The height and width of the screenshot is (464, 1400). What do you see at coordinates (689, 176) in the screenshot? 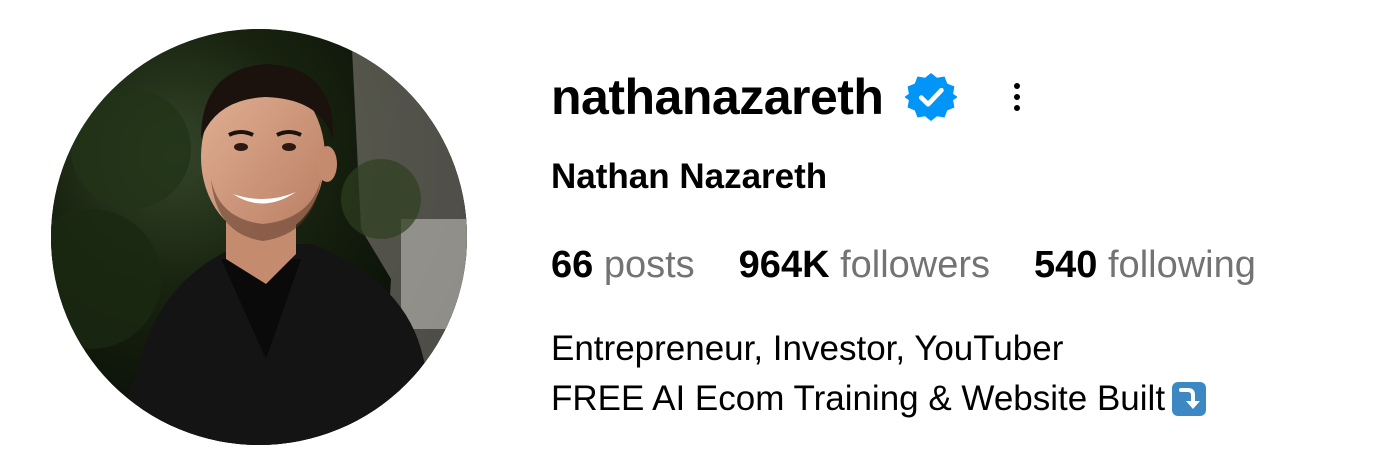
I see `full-name: Nathan Nazareth` at bounding box center [689, 176].